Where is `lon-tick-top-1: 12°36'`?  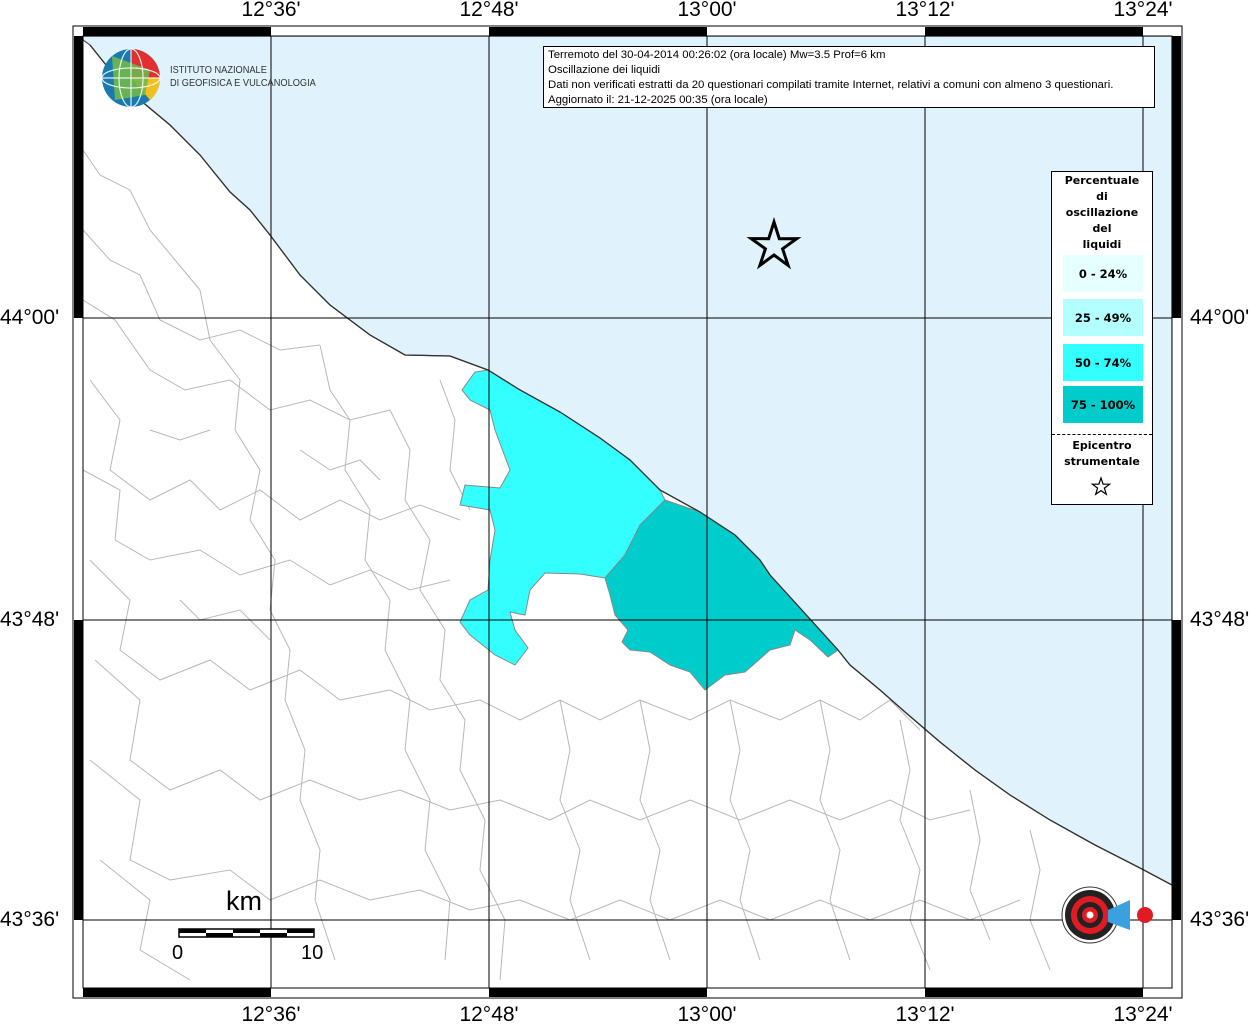
lon-tick-top-1: 12°36' is located at coordinates (271, 10).